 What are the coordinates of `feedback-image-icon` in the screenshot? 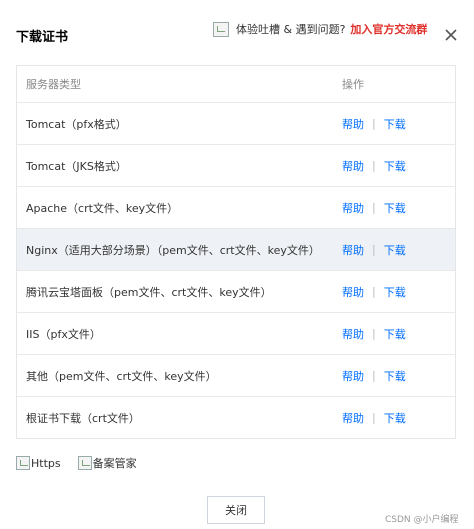 It's located at (221, 29).